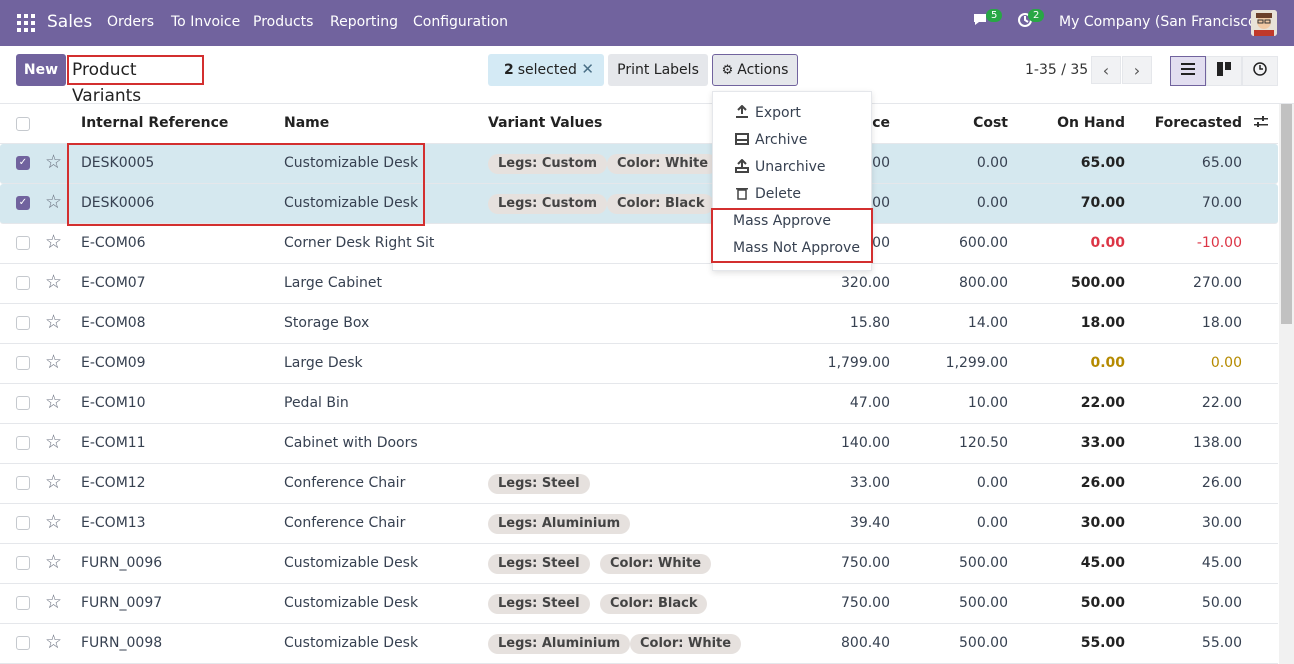  Describe the element at coordinates (992, 523) in the screenshot. I see `cell-cost: 0.00` at that location.